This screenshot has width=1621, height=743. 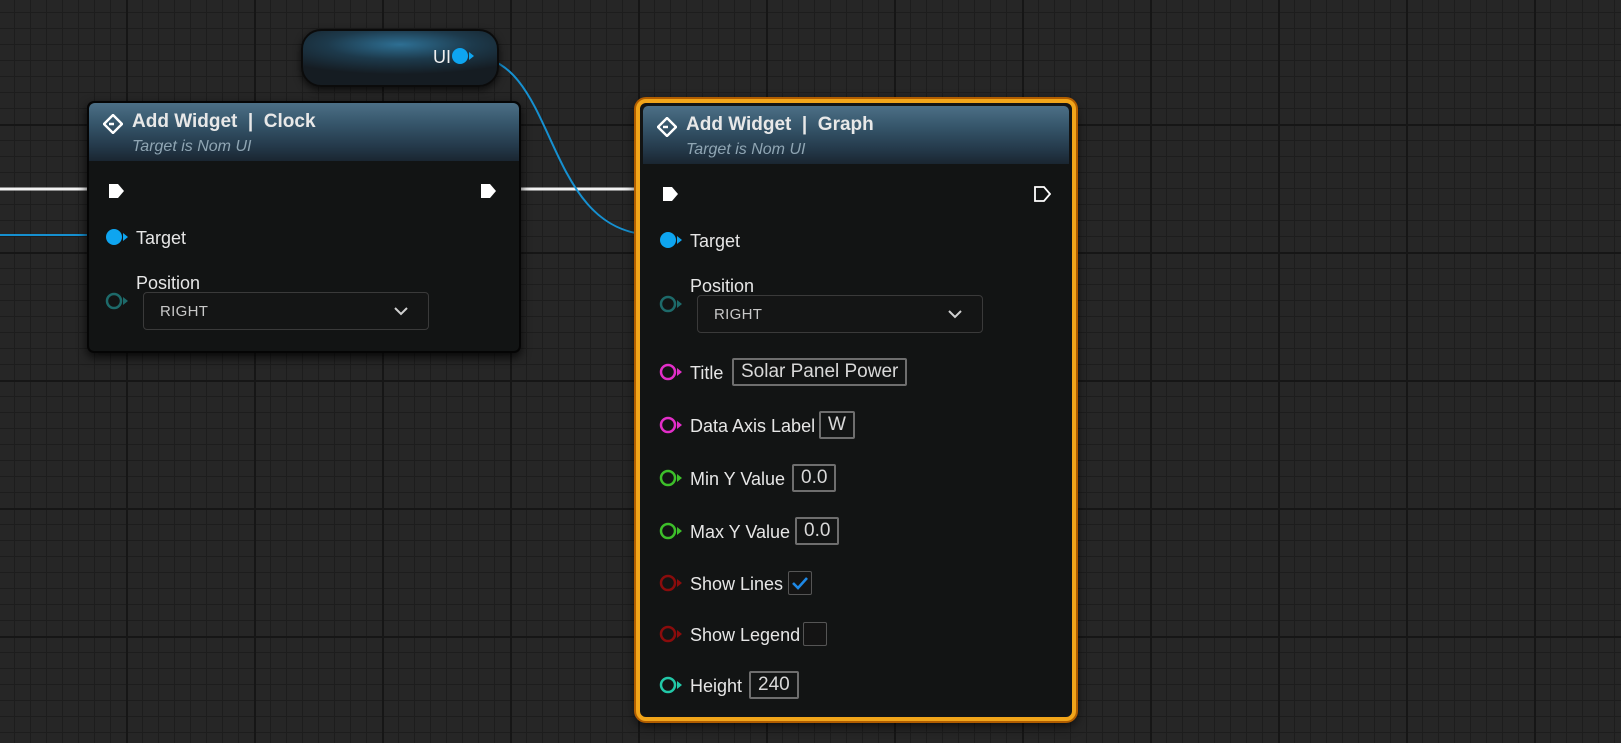 What do you see at coordinates (671, 531) in the screenshot?
I see `max-y-value-pin-icon` at bounding box center [671, 531].